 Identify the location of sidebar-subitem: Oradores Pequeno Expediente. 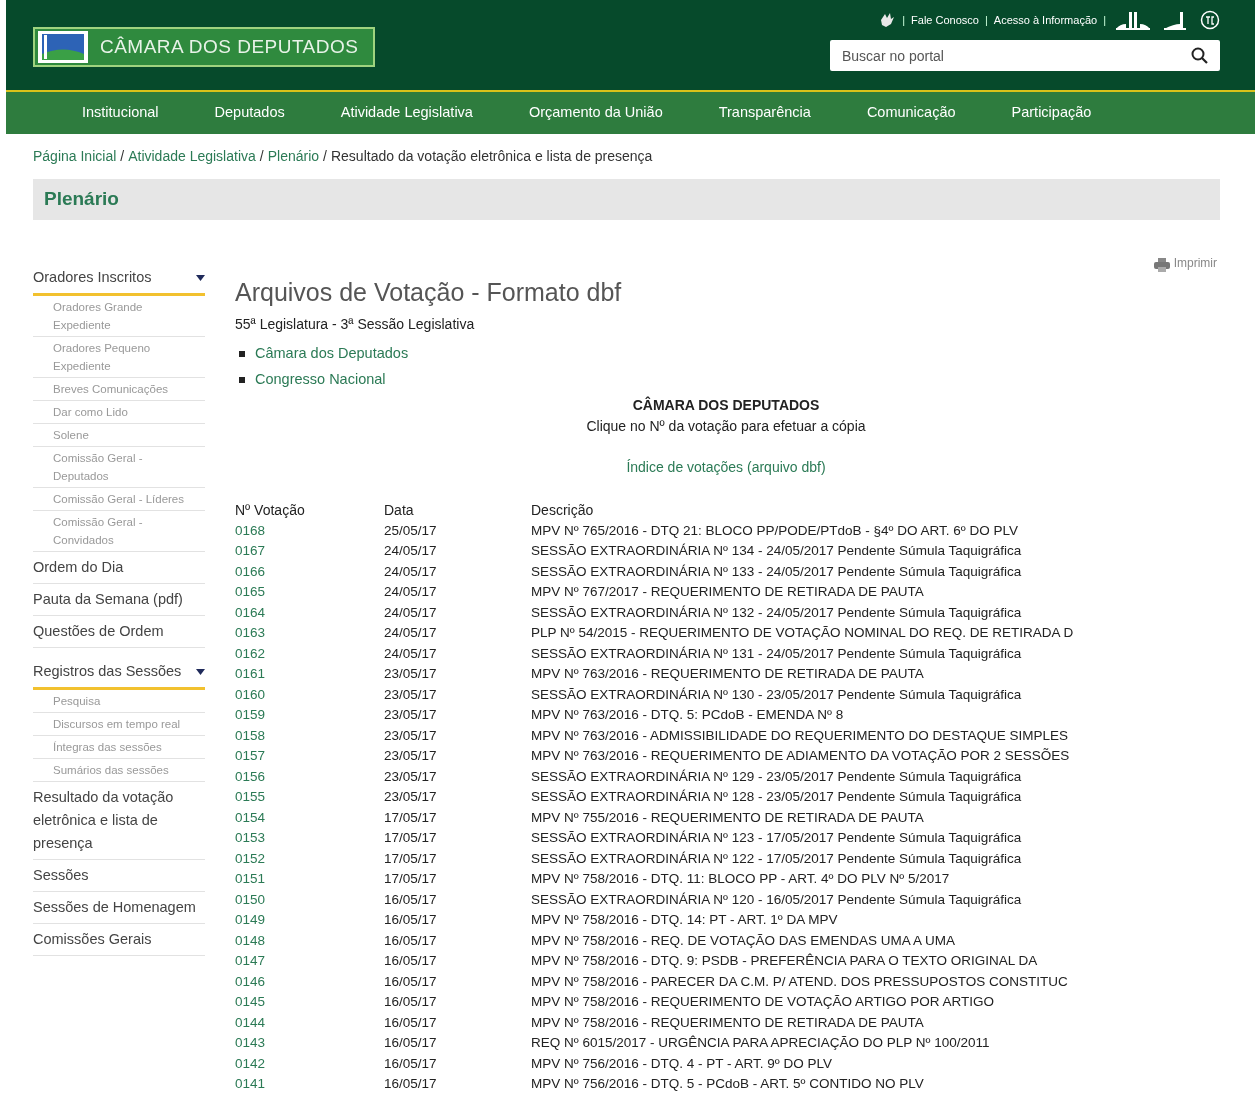
(119, 357).